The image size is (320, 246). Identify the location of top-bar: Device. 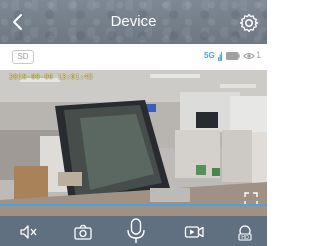
(133, 22).